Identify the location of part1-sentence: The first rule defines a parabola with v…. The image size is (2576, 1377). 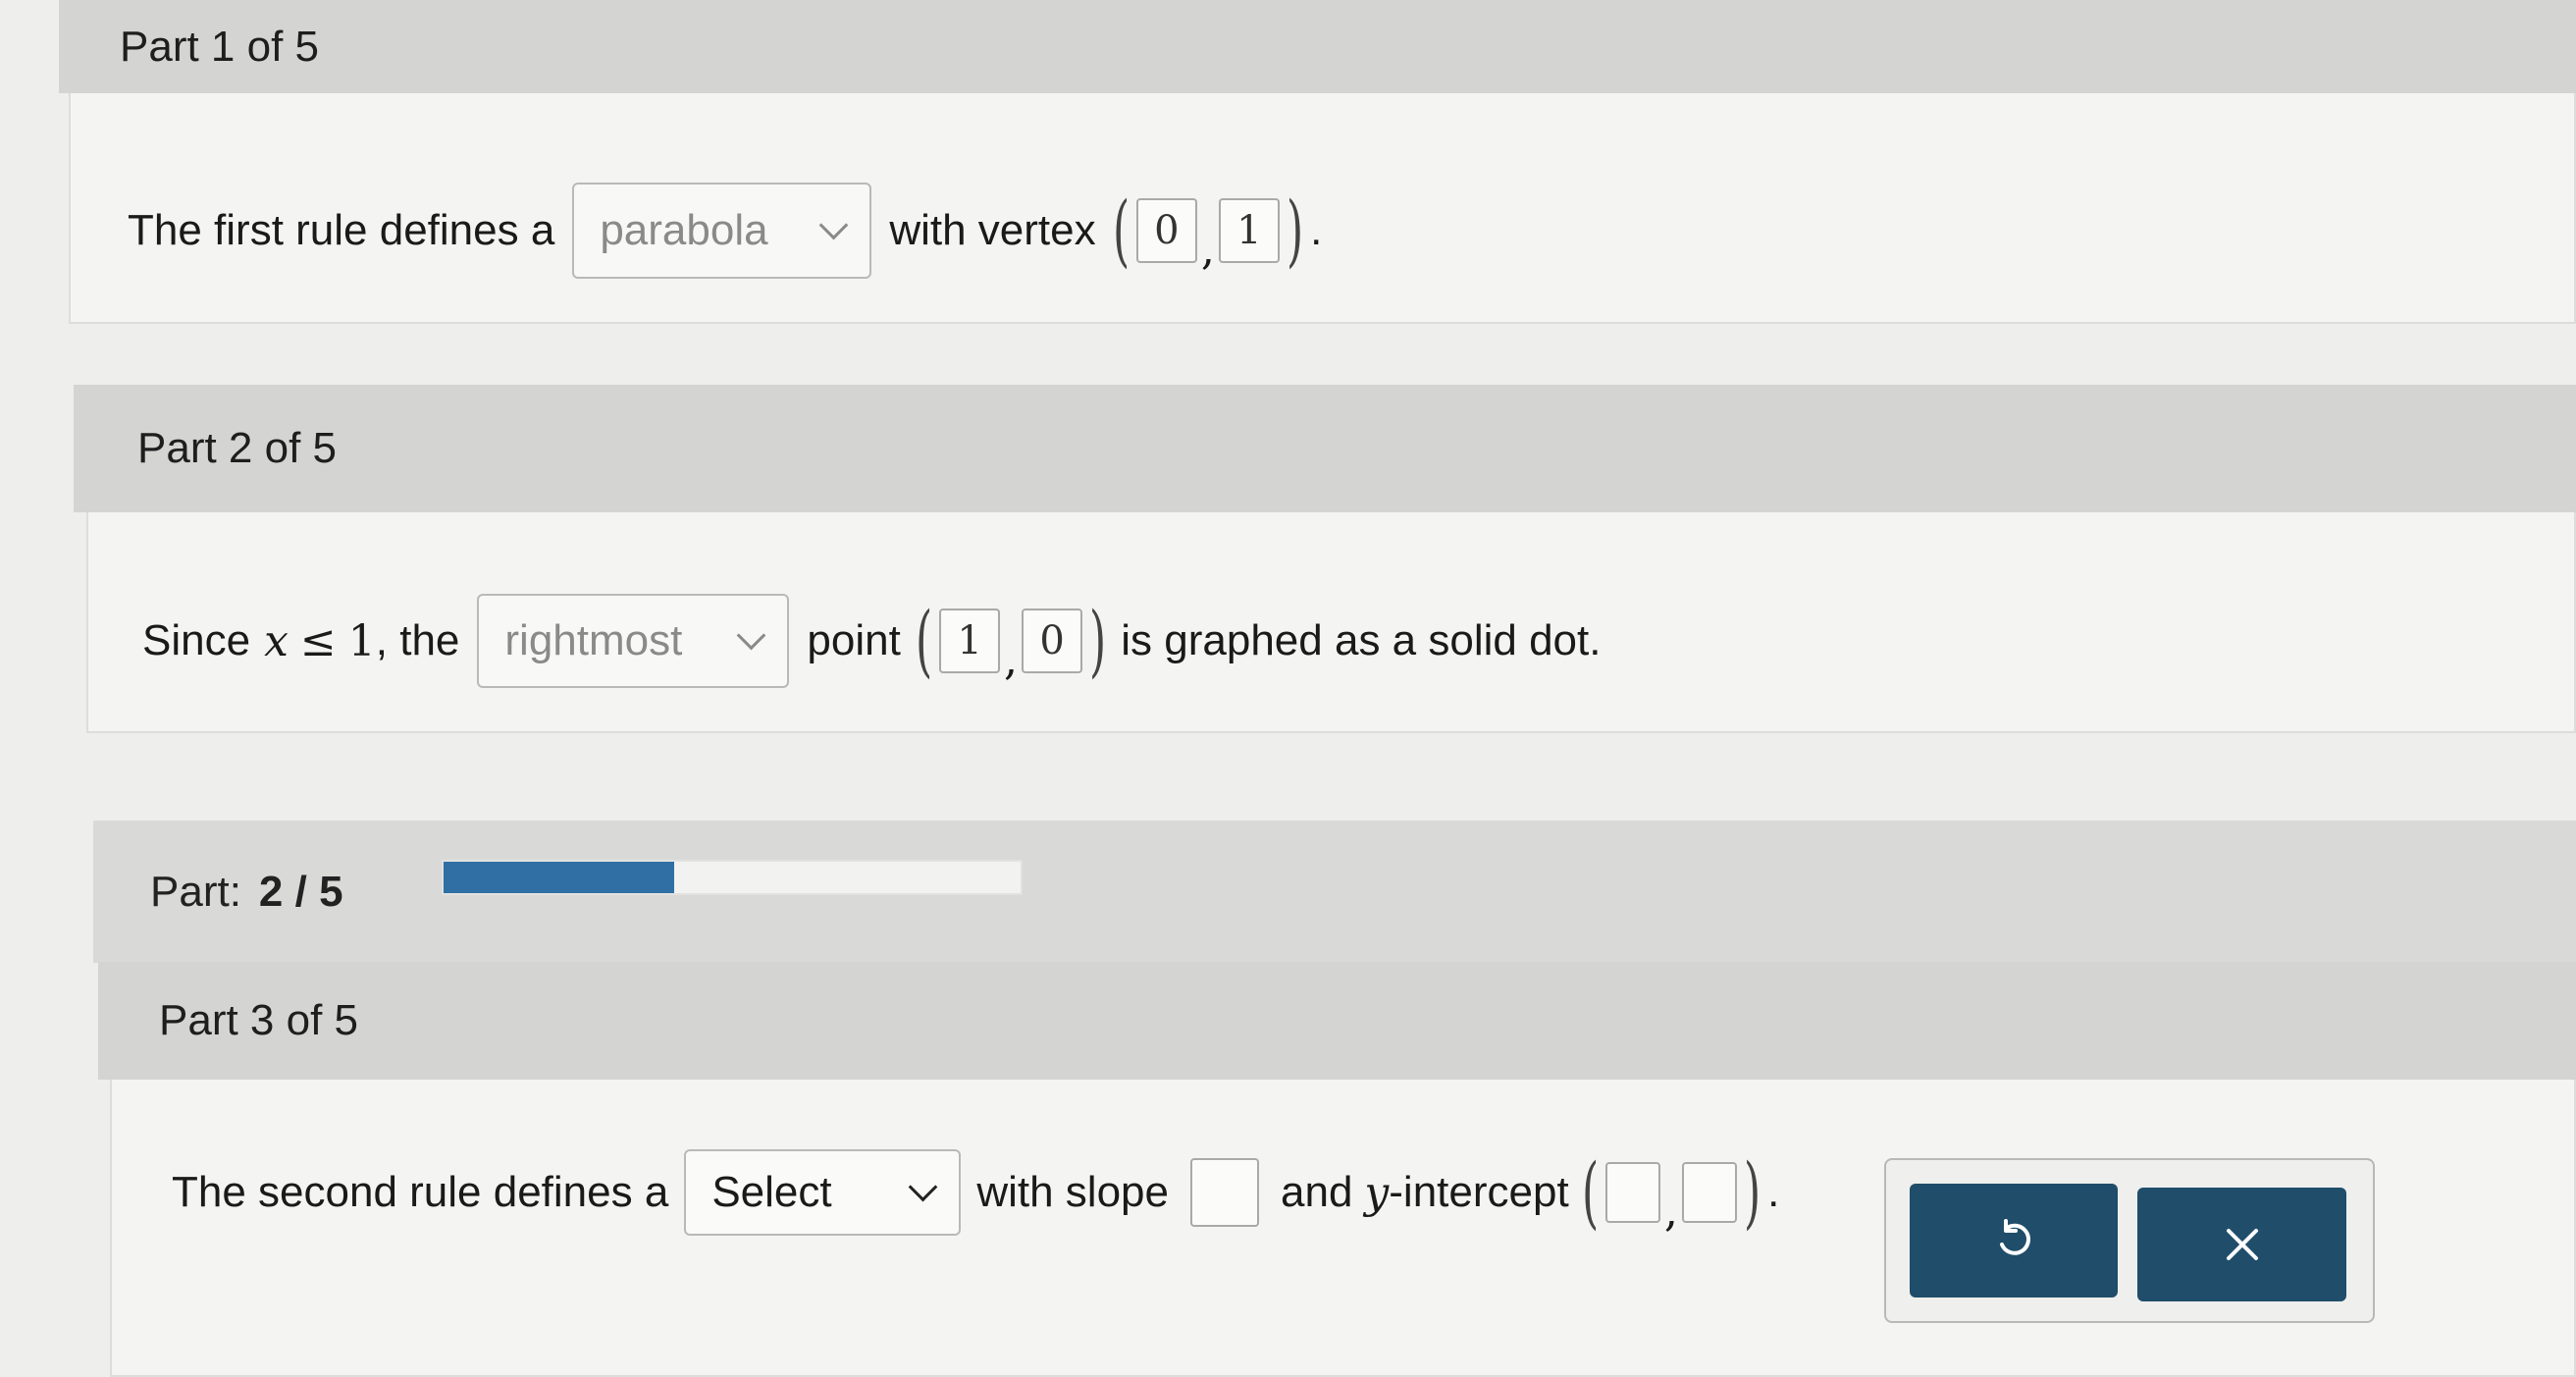
(725, 231).